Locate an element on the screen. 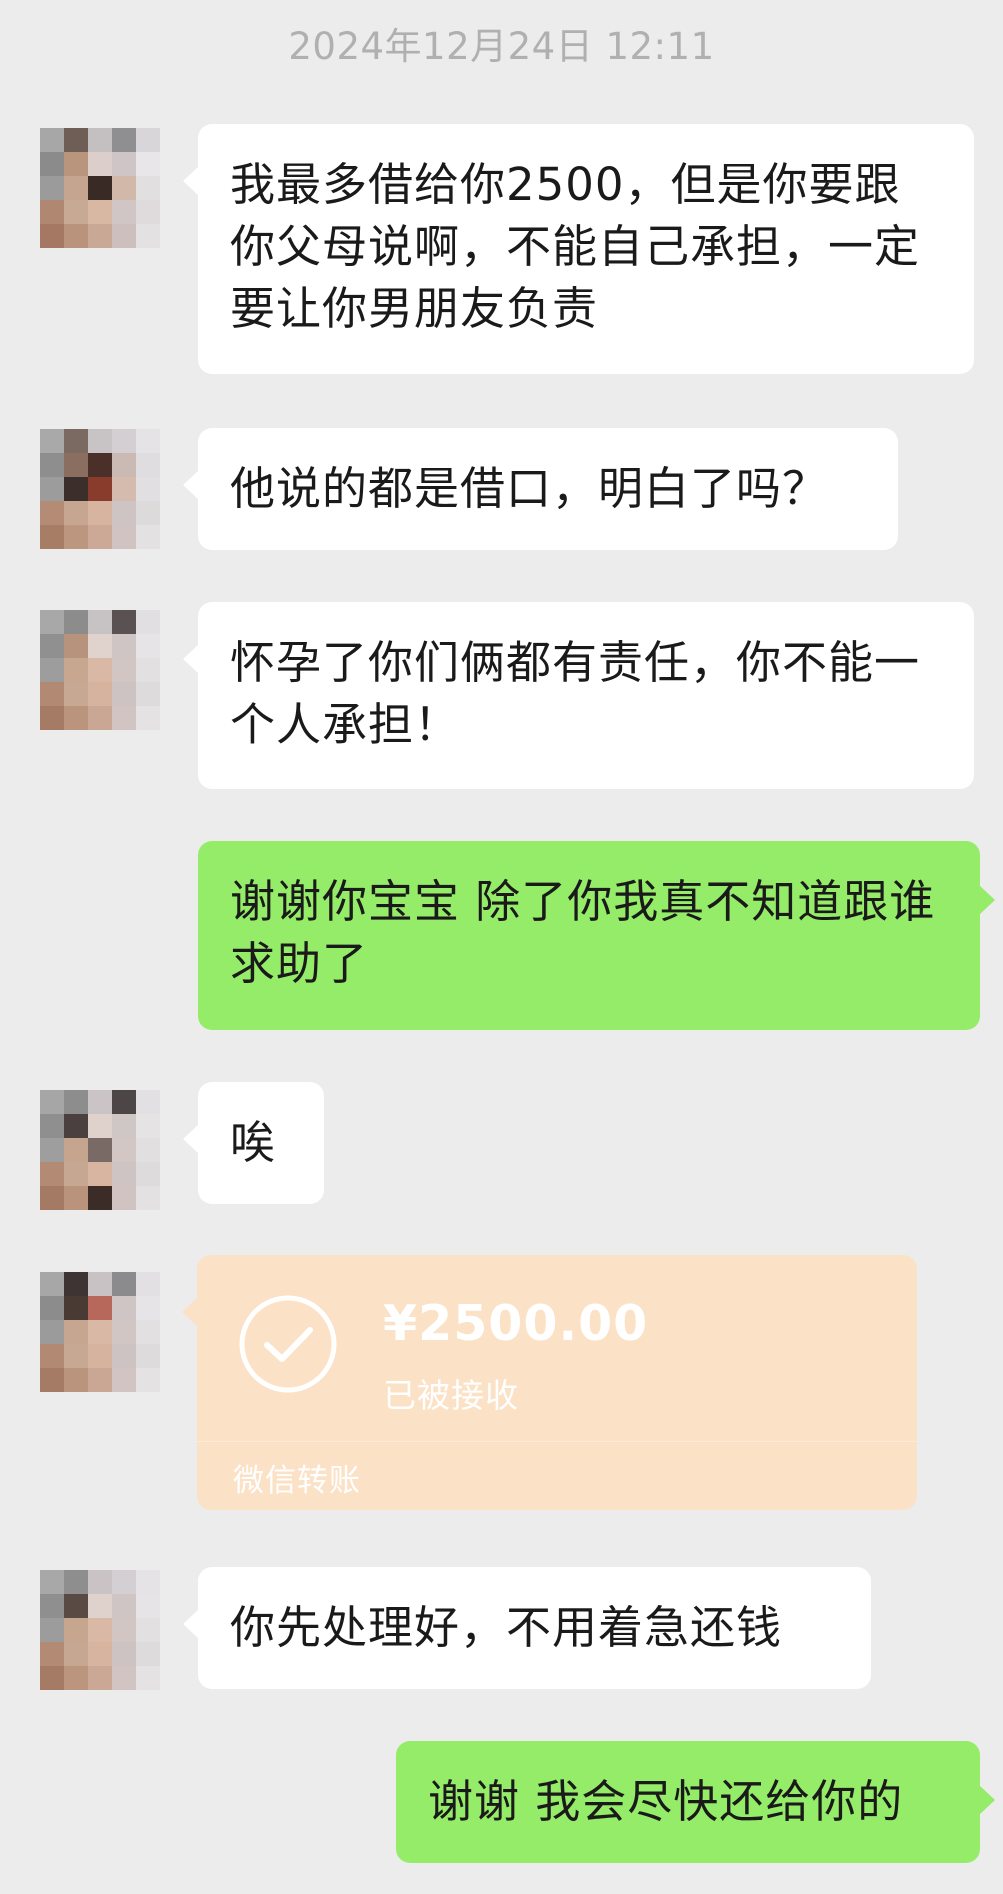  message-bubble: 他说的都是借口，明白了吗？ is located at coordinates (540, 489).